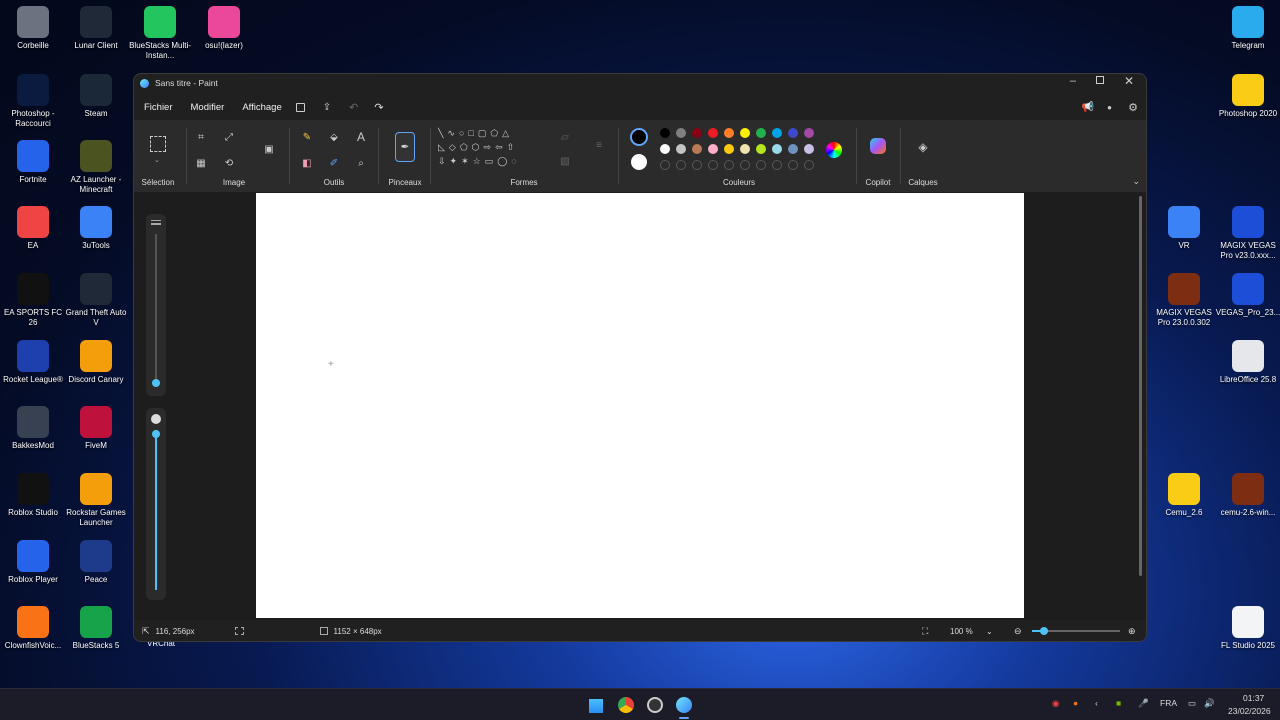 Image resolution: width=1280 pixels, height=720 pixels. What do you see at coordinates (361, 137) in the screenshot?
I see `text-tool-icon: A` at bounding box center [361, 137].